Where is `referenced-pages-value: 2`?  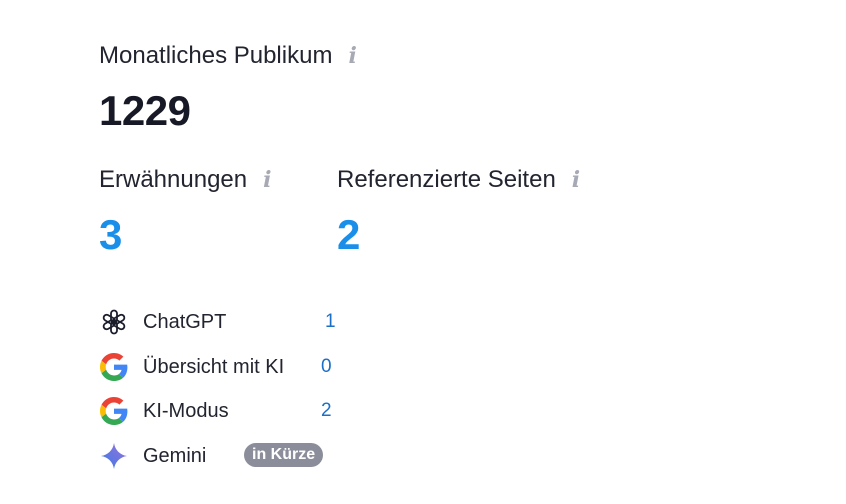 referenced-pages-value: 2 is located at coordinates (348, 235).